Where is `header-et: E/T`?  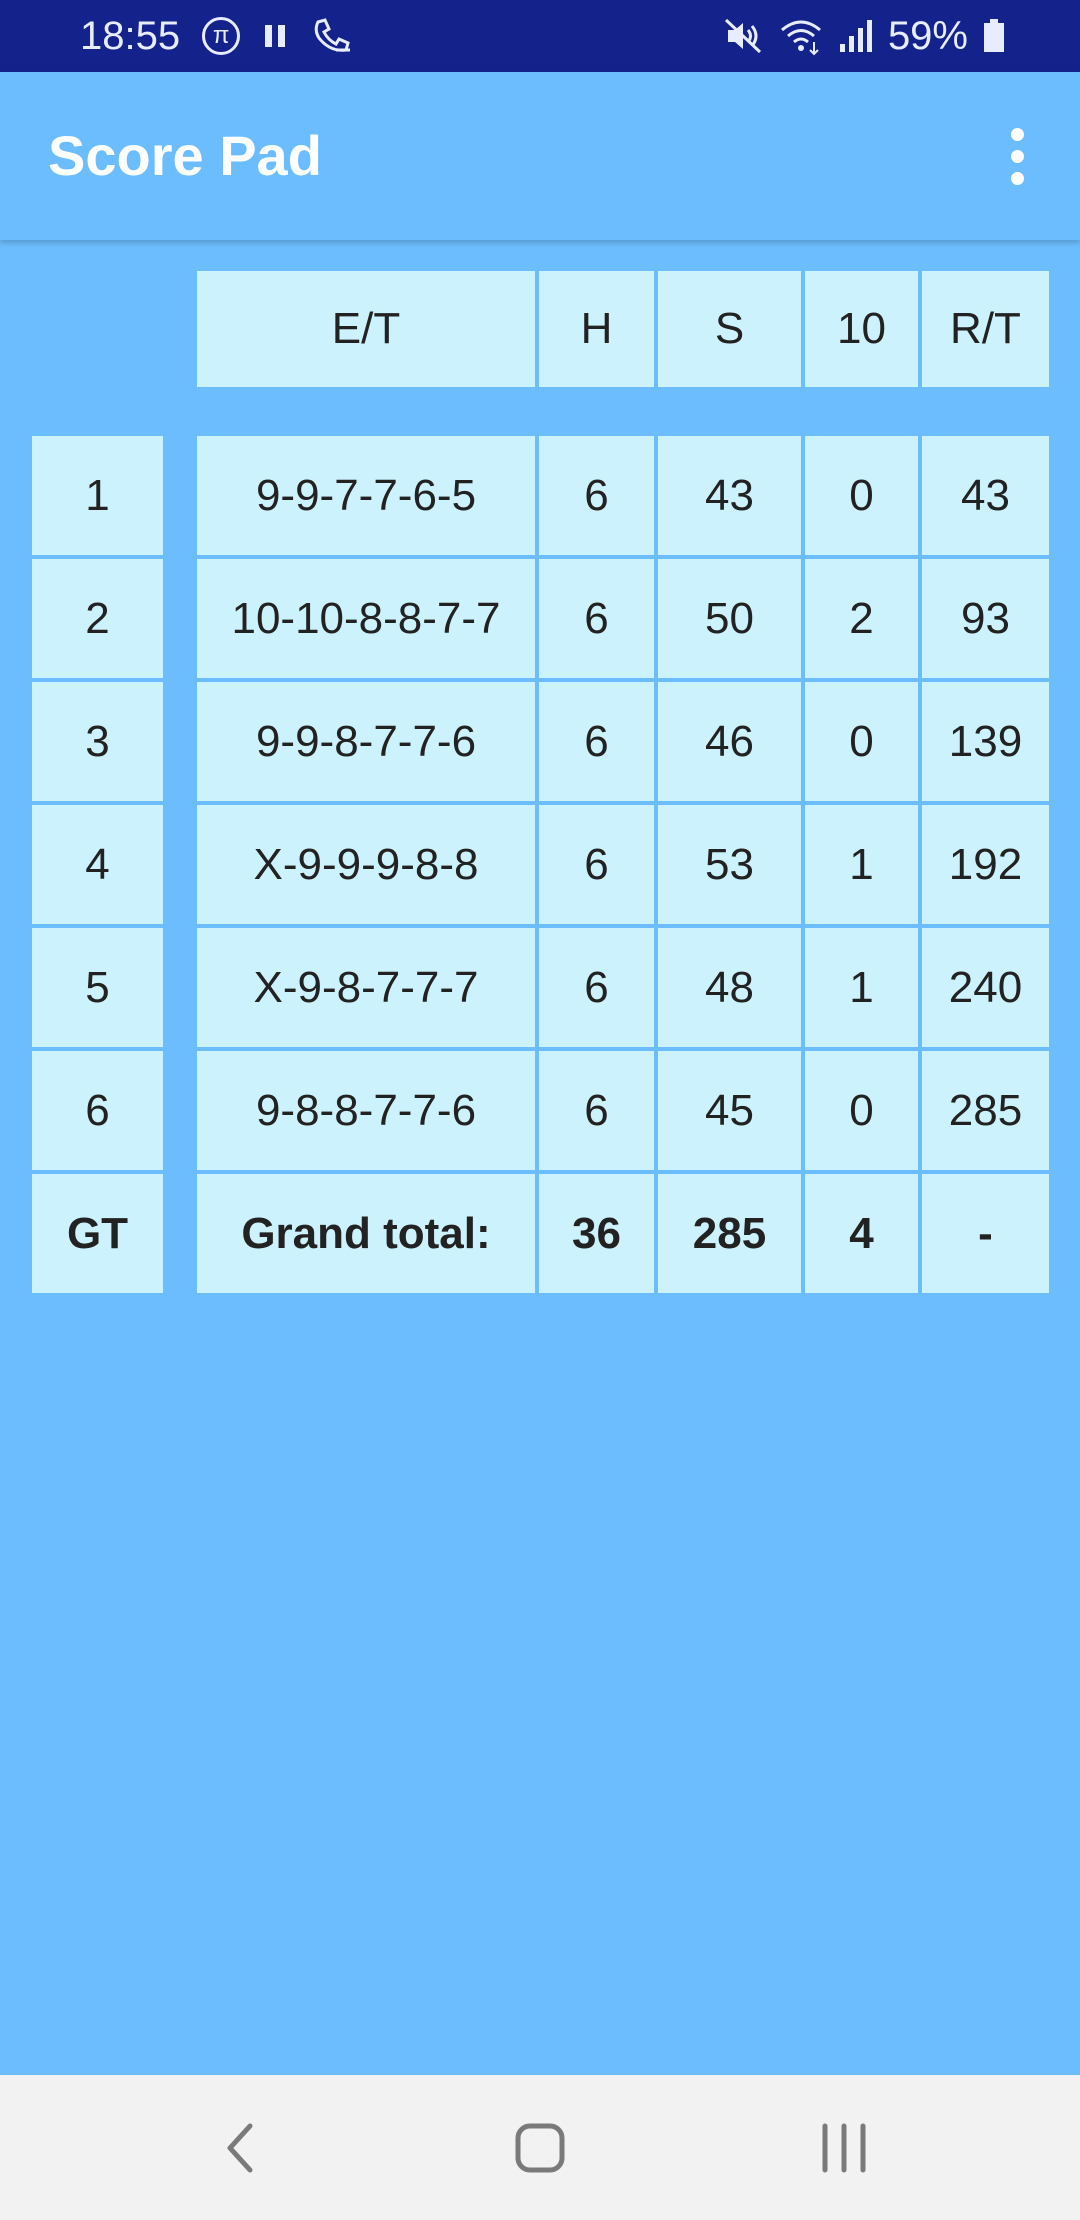 header-et: E/T is located at coordinates (366, 329).